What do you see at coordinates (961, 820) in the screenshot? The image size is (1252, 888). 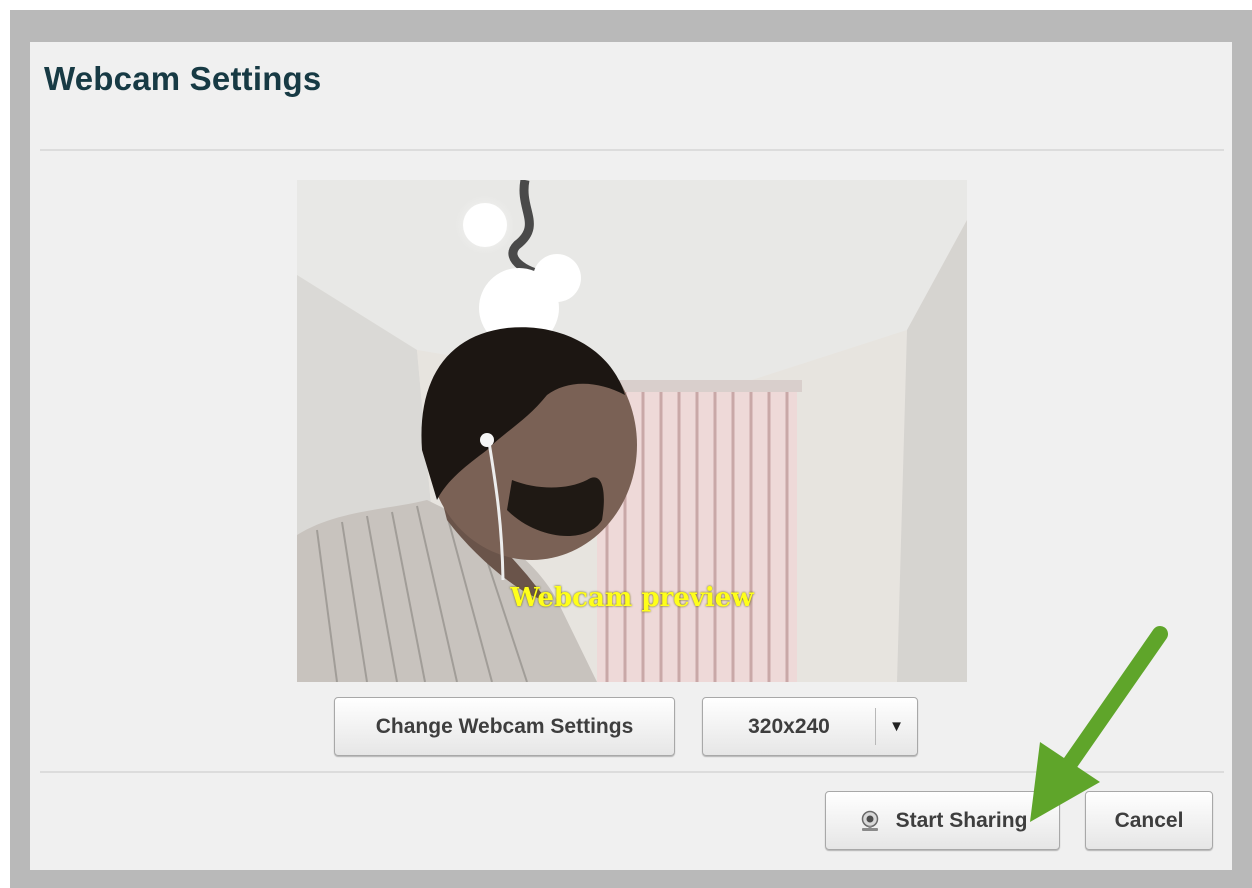 I see `start-sharing-label: Start Sharing` at bounding box center [961, 820].